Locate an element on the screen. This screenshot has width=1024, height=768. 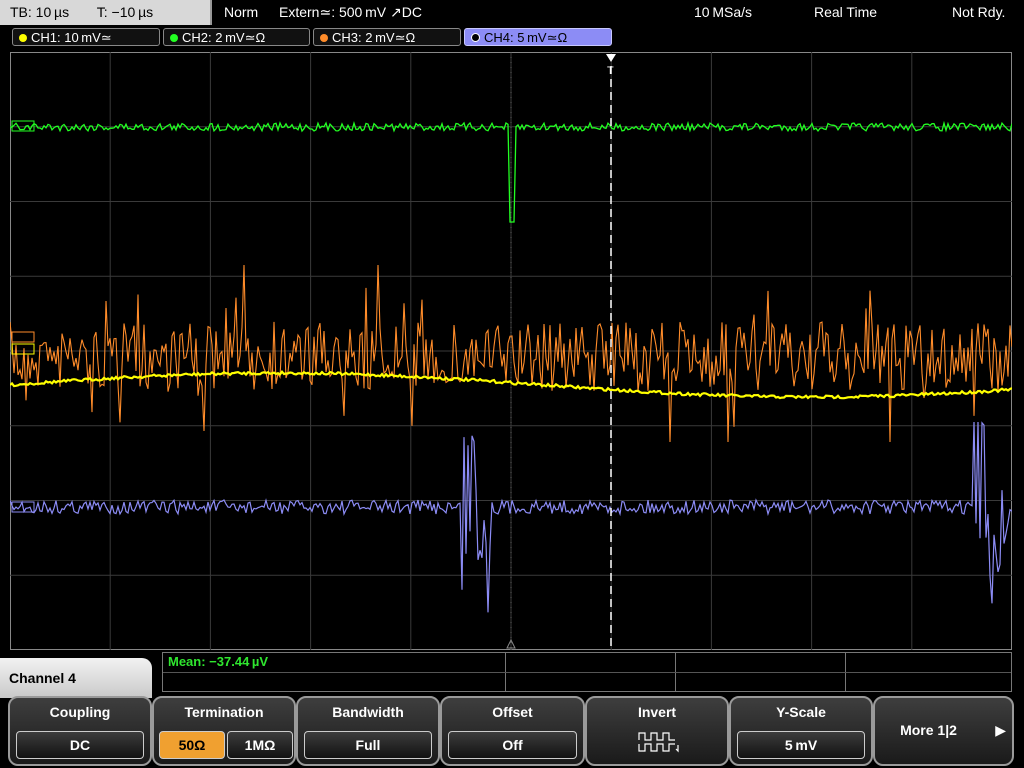
termination-1mohm-option: 1MΩ is located at coordinates (260, 745).